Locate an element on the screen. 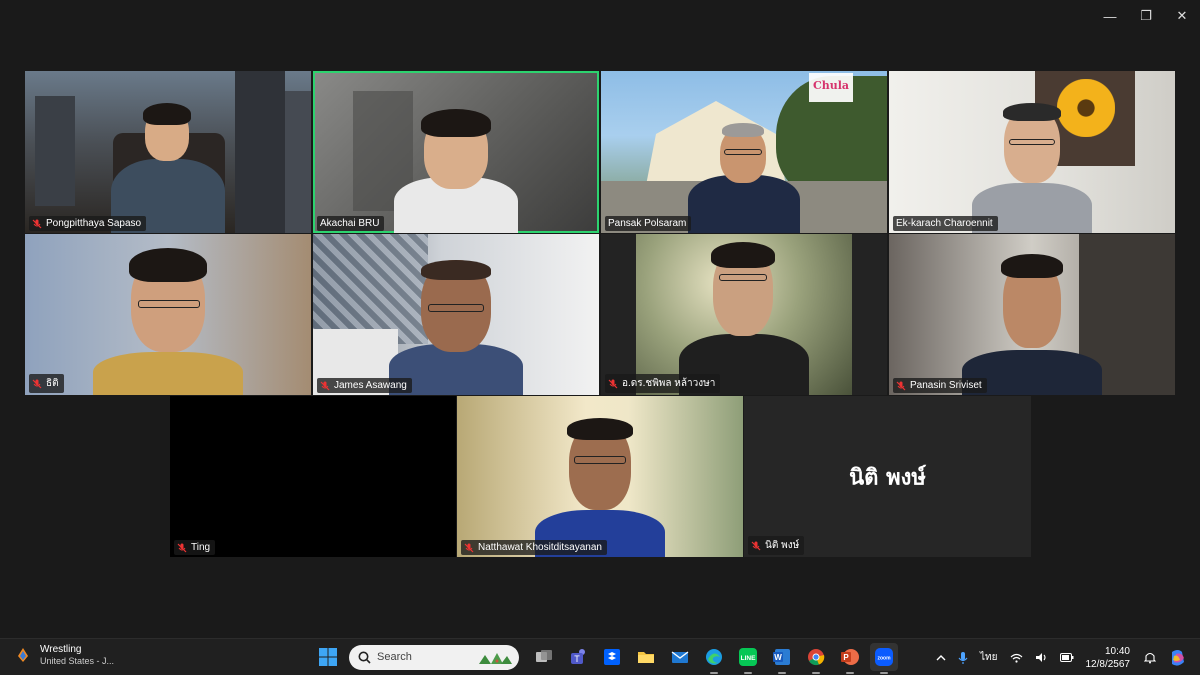 This screenshot has height=675, width=1200. windows-start-icon is located at coordinates (328, 657).